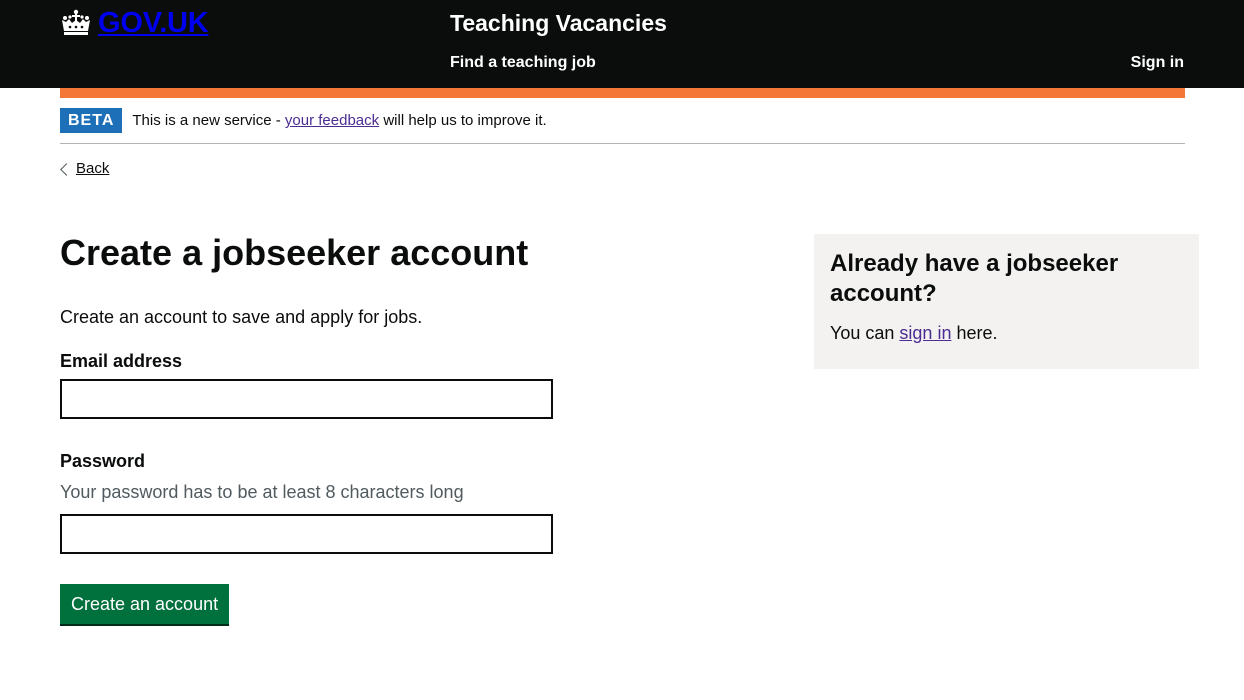 Image resolution: width=1244 pixels, height=700 pixels. Describe the element at coordinates (465, 120) in the screenshot. I see `phase-text-after: will help us to improve it.` at that location.